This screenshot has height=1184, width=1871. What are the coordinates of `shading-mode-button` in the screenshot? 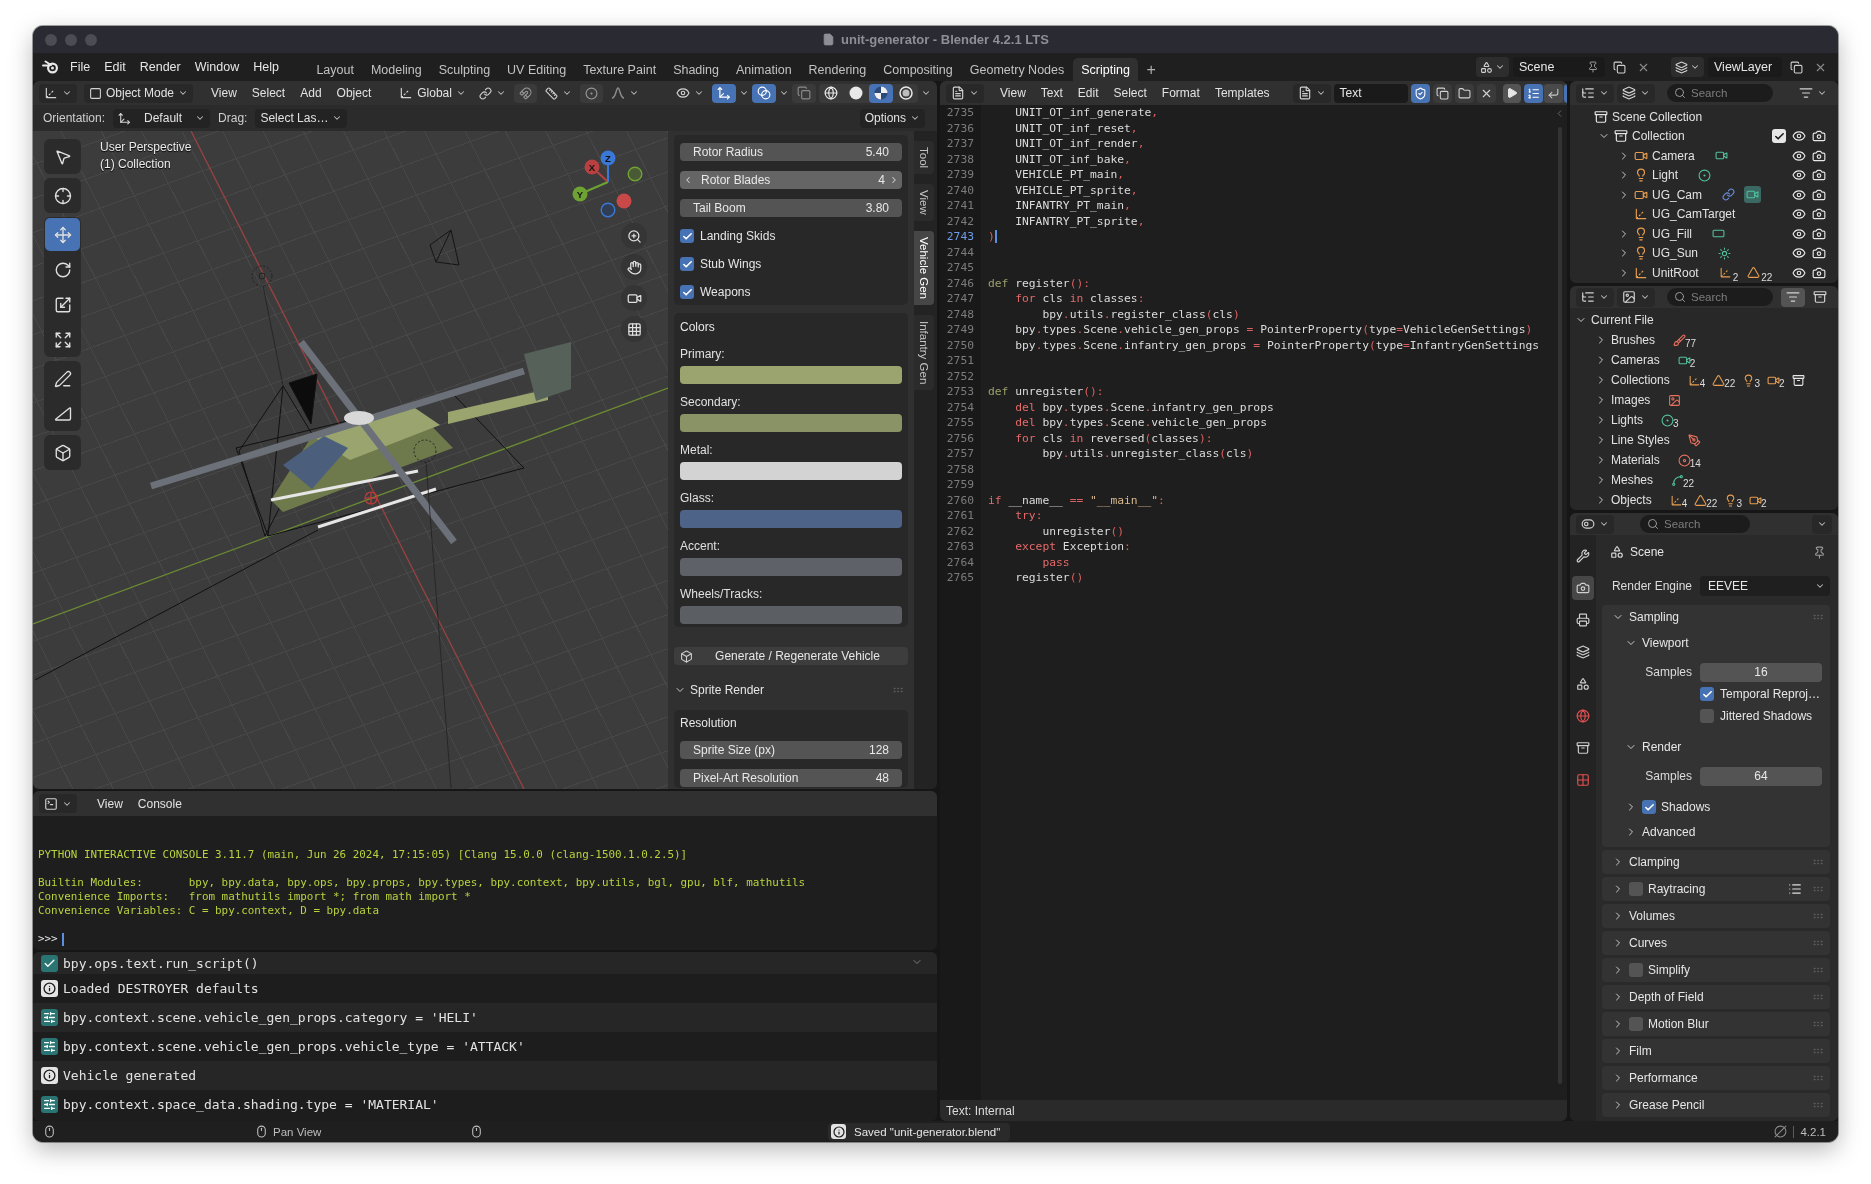 It's located at (881, 93).